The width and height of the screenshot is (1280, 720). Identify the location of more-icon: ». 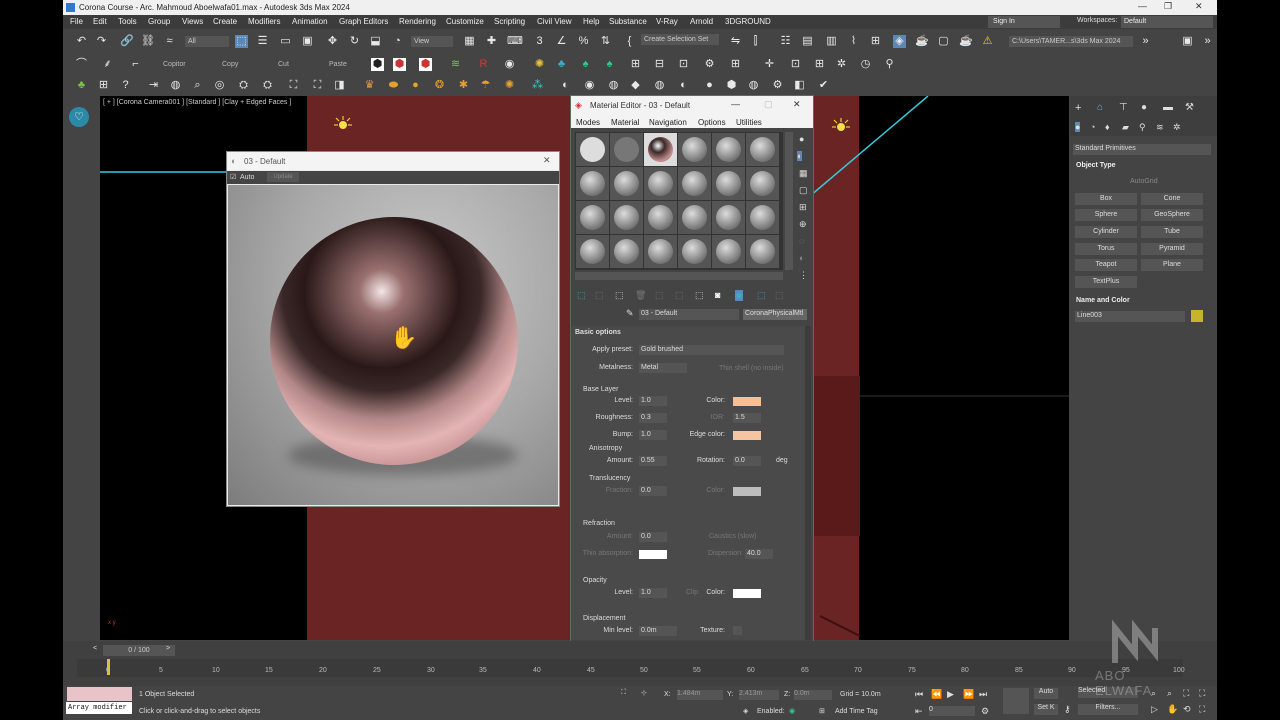
(1207, 41).